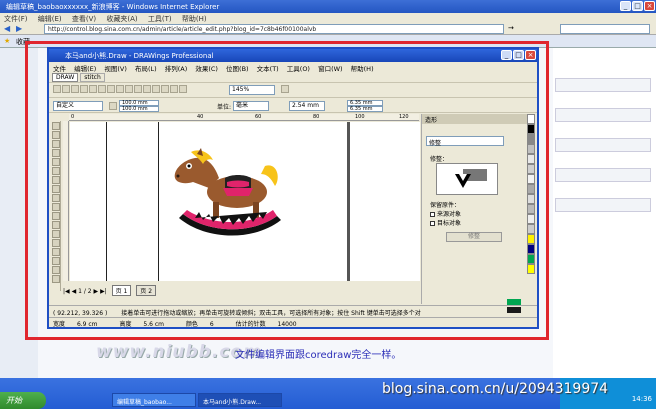  Describe the element at coordinates (75, 89) in the screenshot. I see `save-icon` at that location.